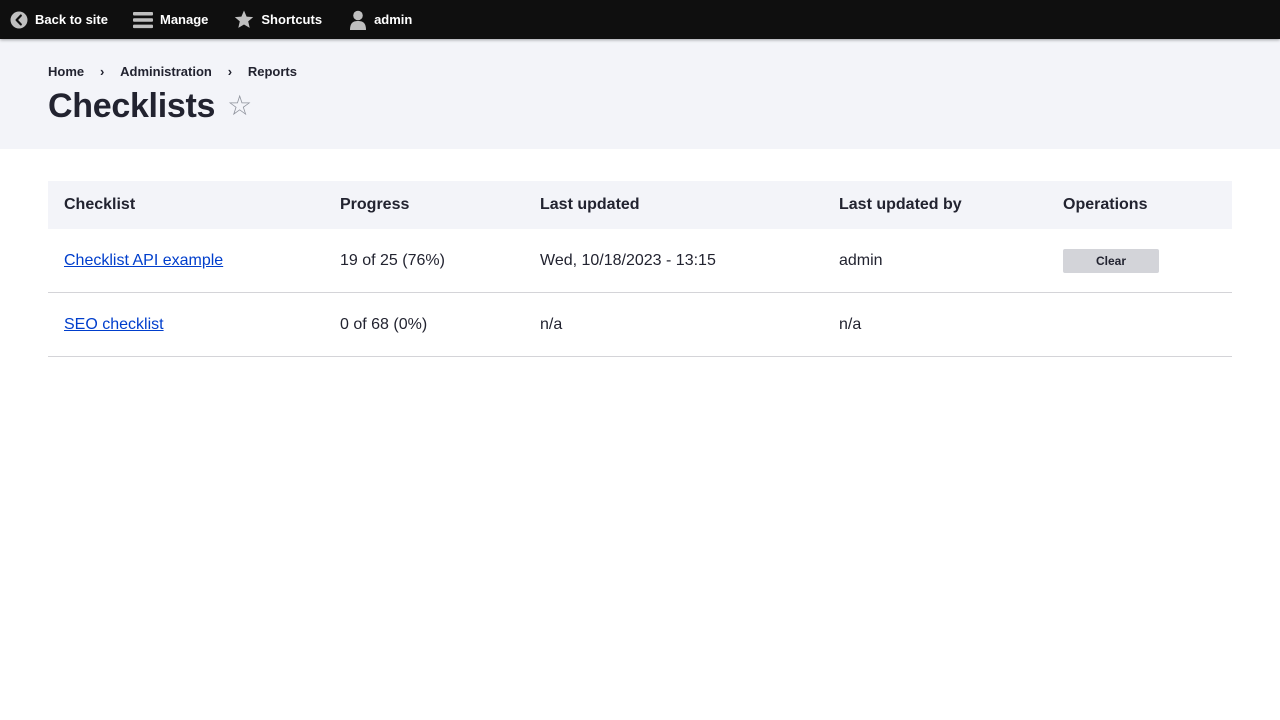 The height and width of the screenshot is (720, 1280). I want to click on chevron-left-circle-icon, so click(19, 20).